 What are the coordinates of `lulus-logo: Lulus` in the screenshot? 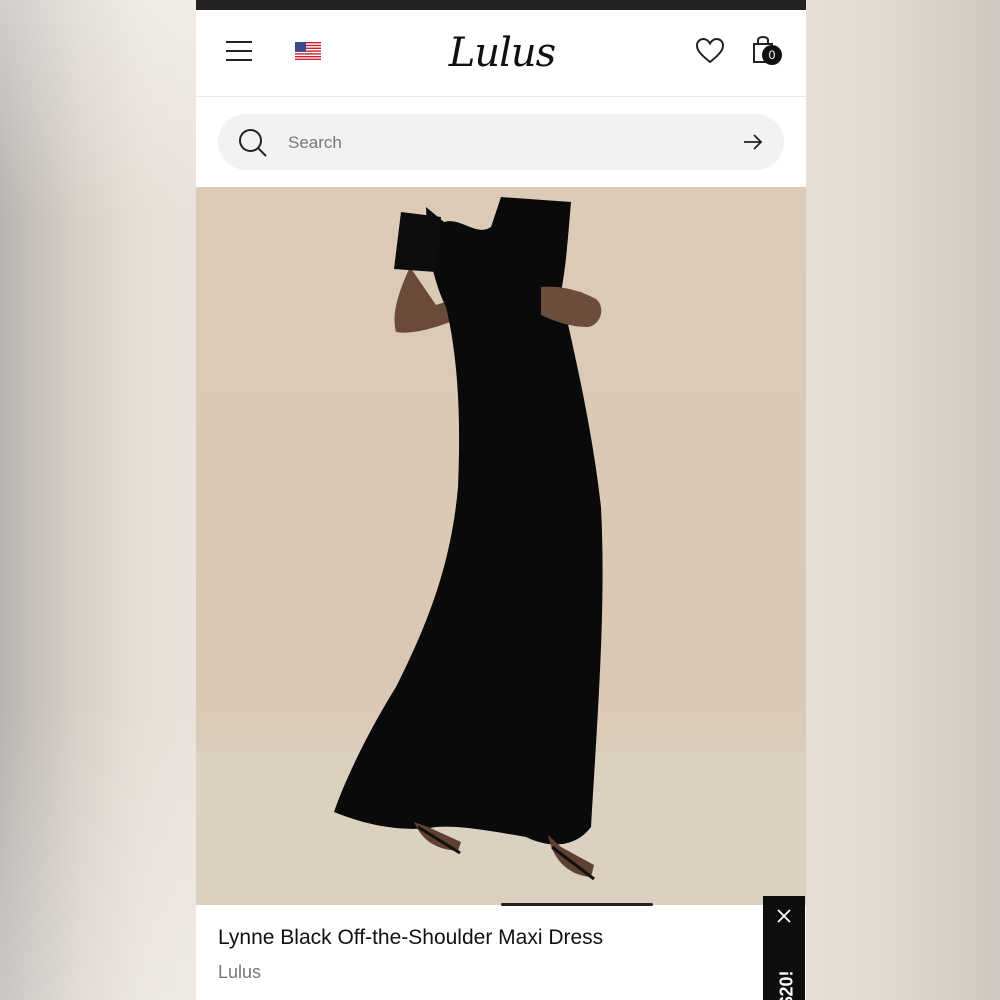 It's located at (502, 53).